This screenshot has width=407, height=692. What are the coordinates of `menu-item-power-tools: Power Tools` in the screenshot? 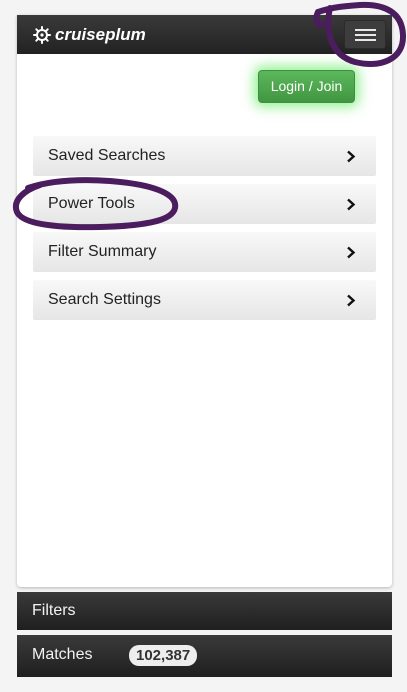 It's located at (204, 204).